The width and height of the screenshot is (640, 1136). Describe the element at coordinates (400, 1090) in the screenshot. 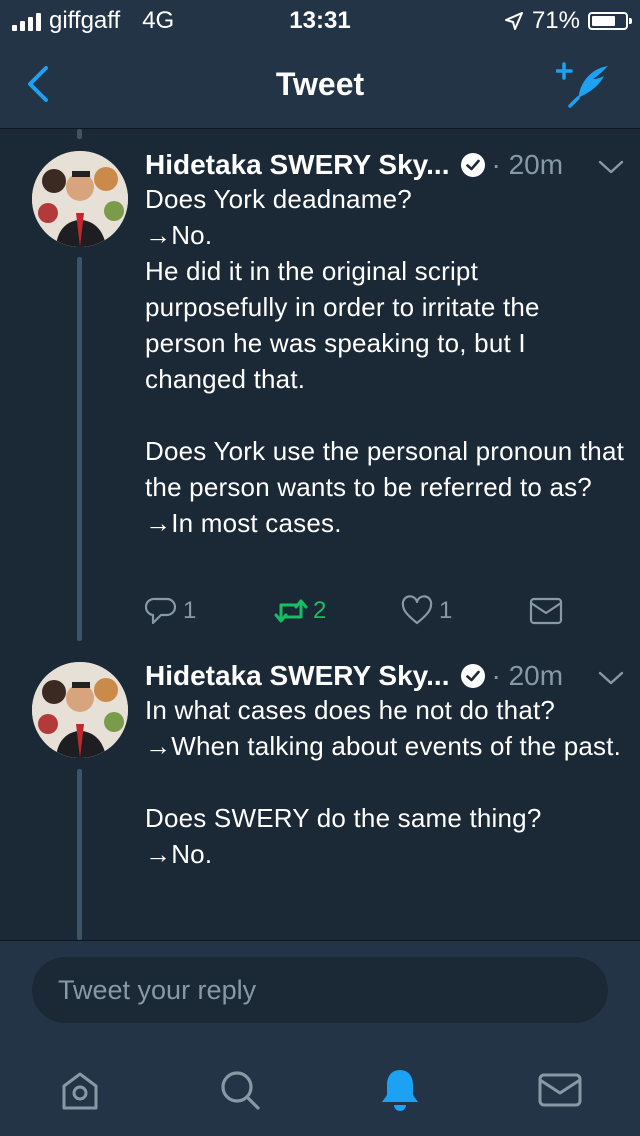

I see `notifications-icon` at that location.